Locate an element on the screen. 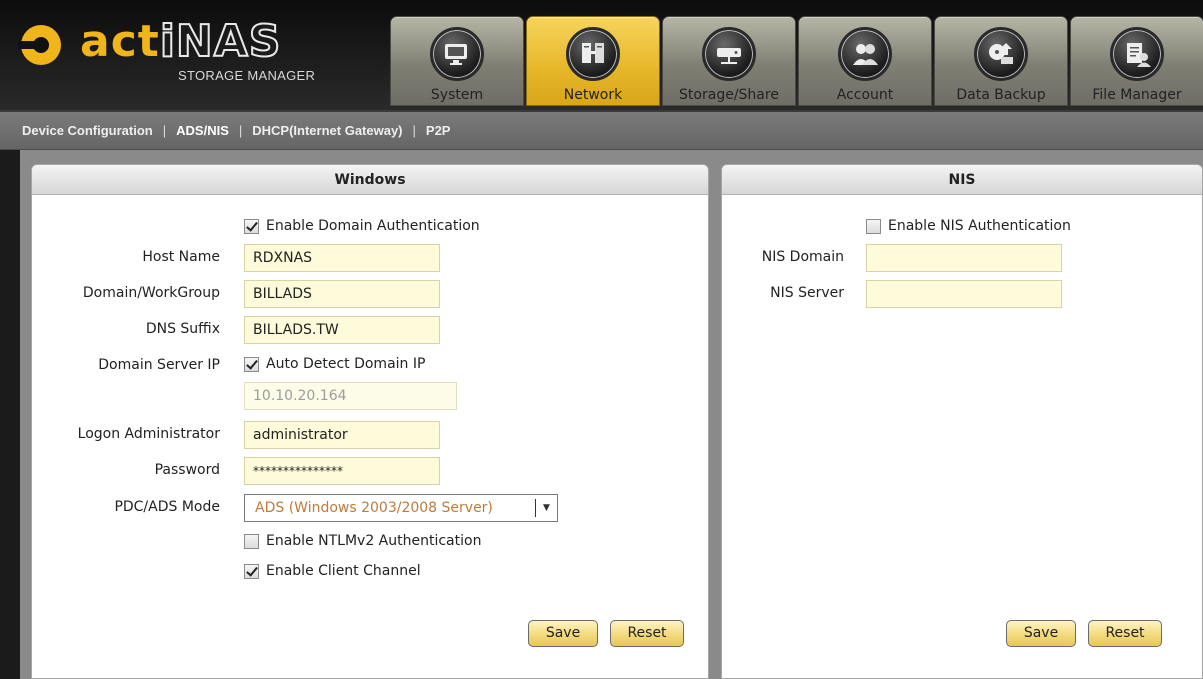 This screenshot has height=679, width=1203. enable-ntlmv2-label: Enable NTLMv2 Authentication is located at coordinates (374, 541).